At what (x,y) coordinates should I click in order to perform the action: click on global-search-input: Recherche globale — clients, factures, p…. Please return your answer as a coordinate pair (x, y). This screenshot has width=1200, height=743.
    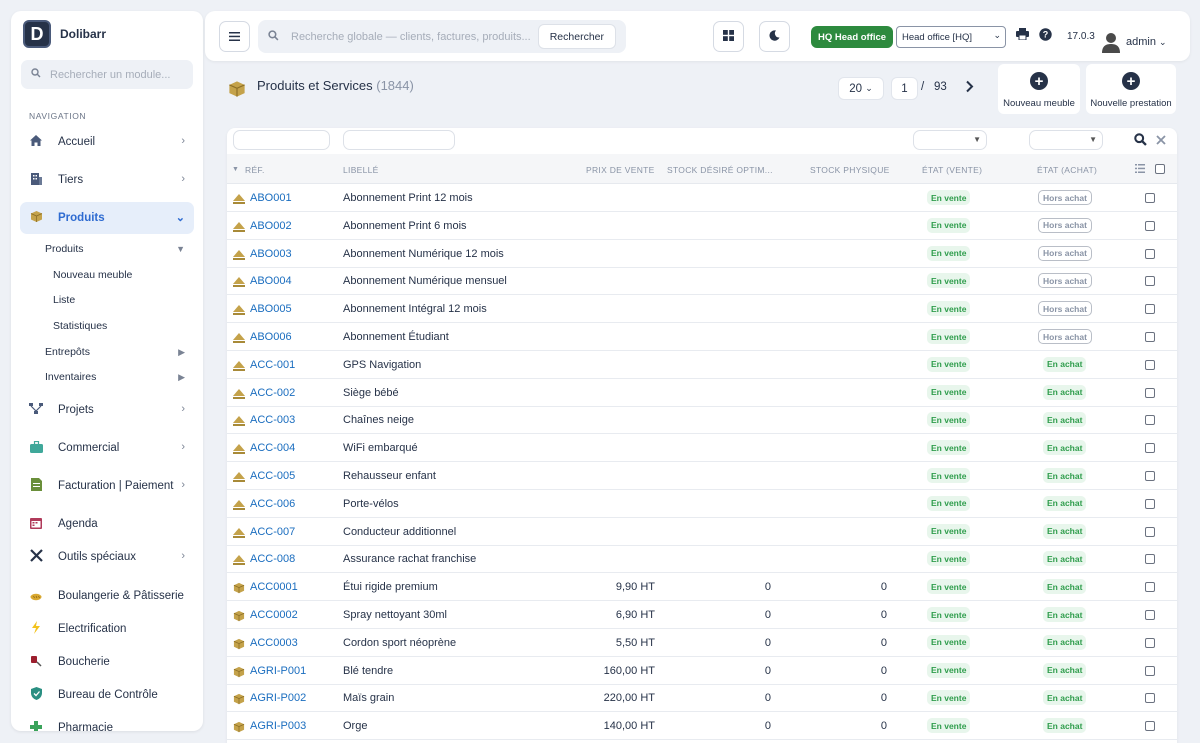
    Looking at the image, I should click on (442, 36).